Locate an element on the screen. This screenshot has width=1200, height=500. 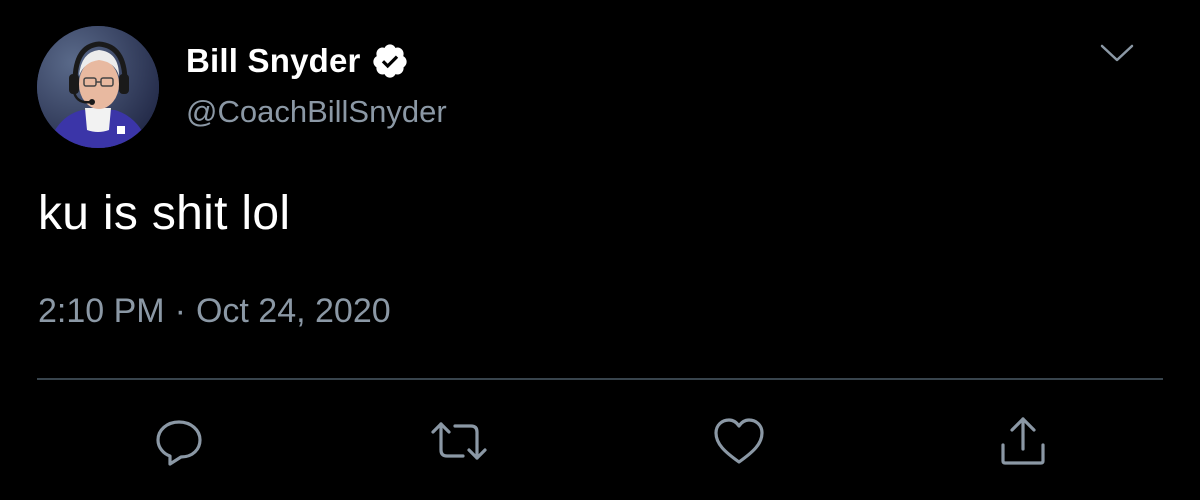
retweet-icon is located at coordinates (459, 441).